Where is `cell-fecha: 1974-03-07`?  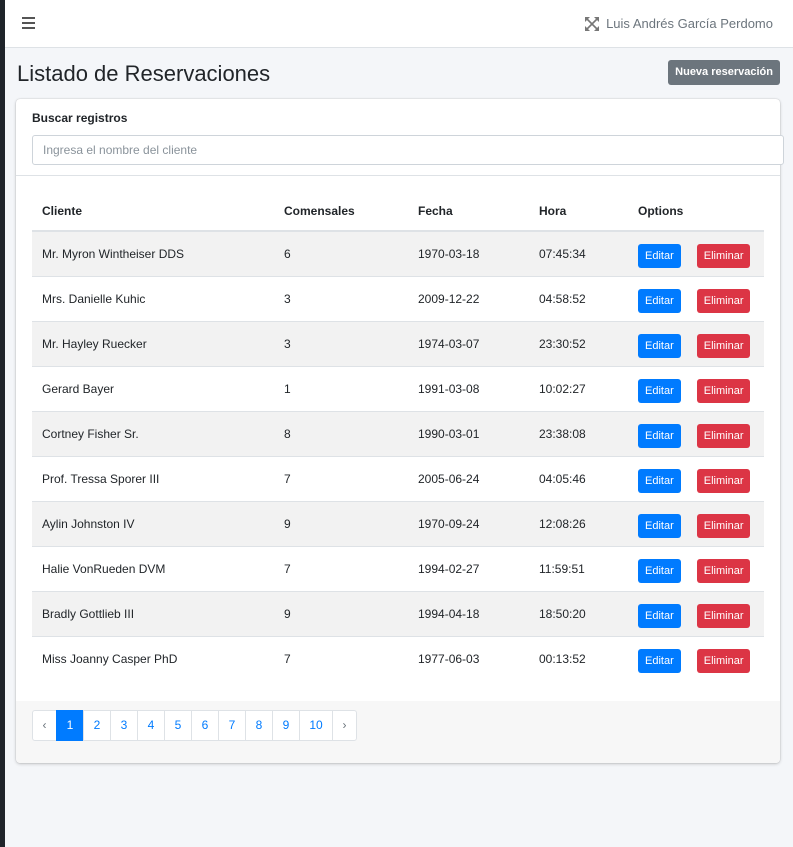 cell-fecha: 1974-03-07 is located at coordinates (468, 344).